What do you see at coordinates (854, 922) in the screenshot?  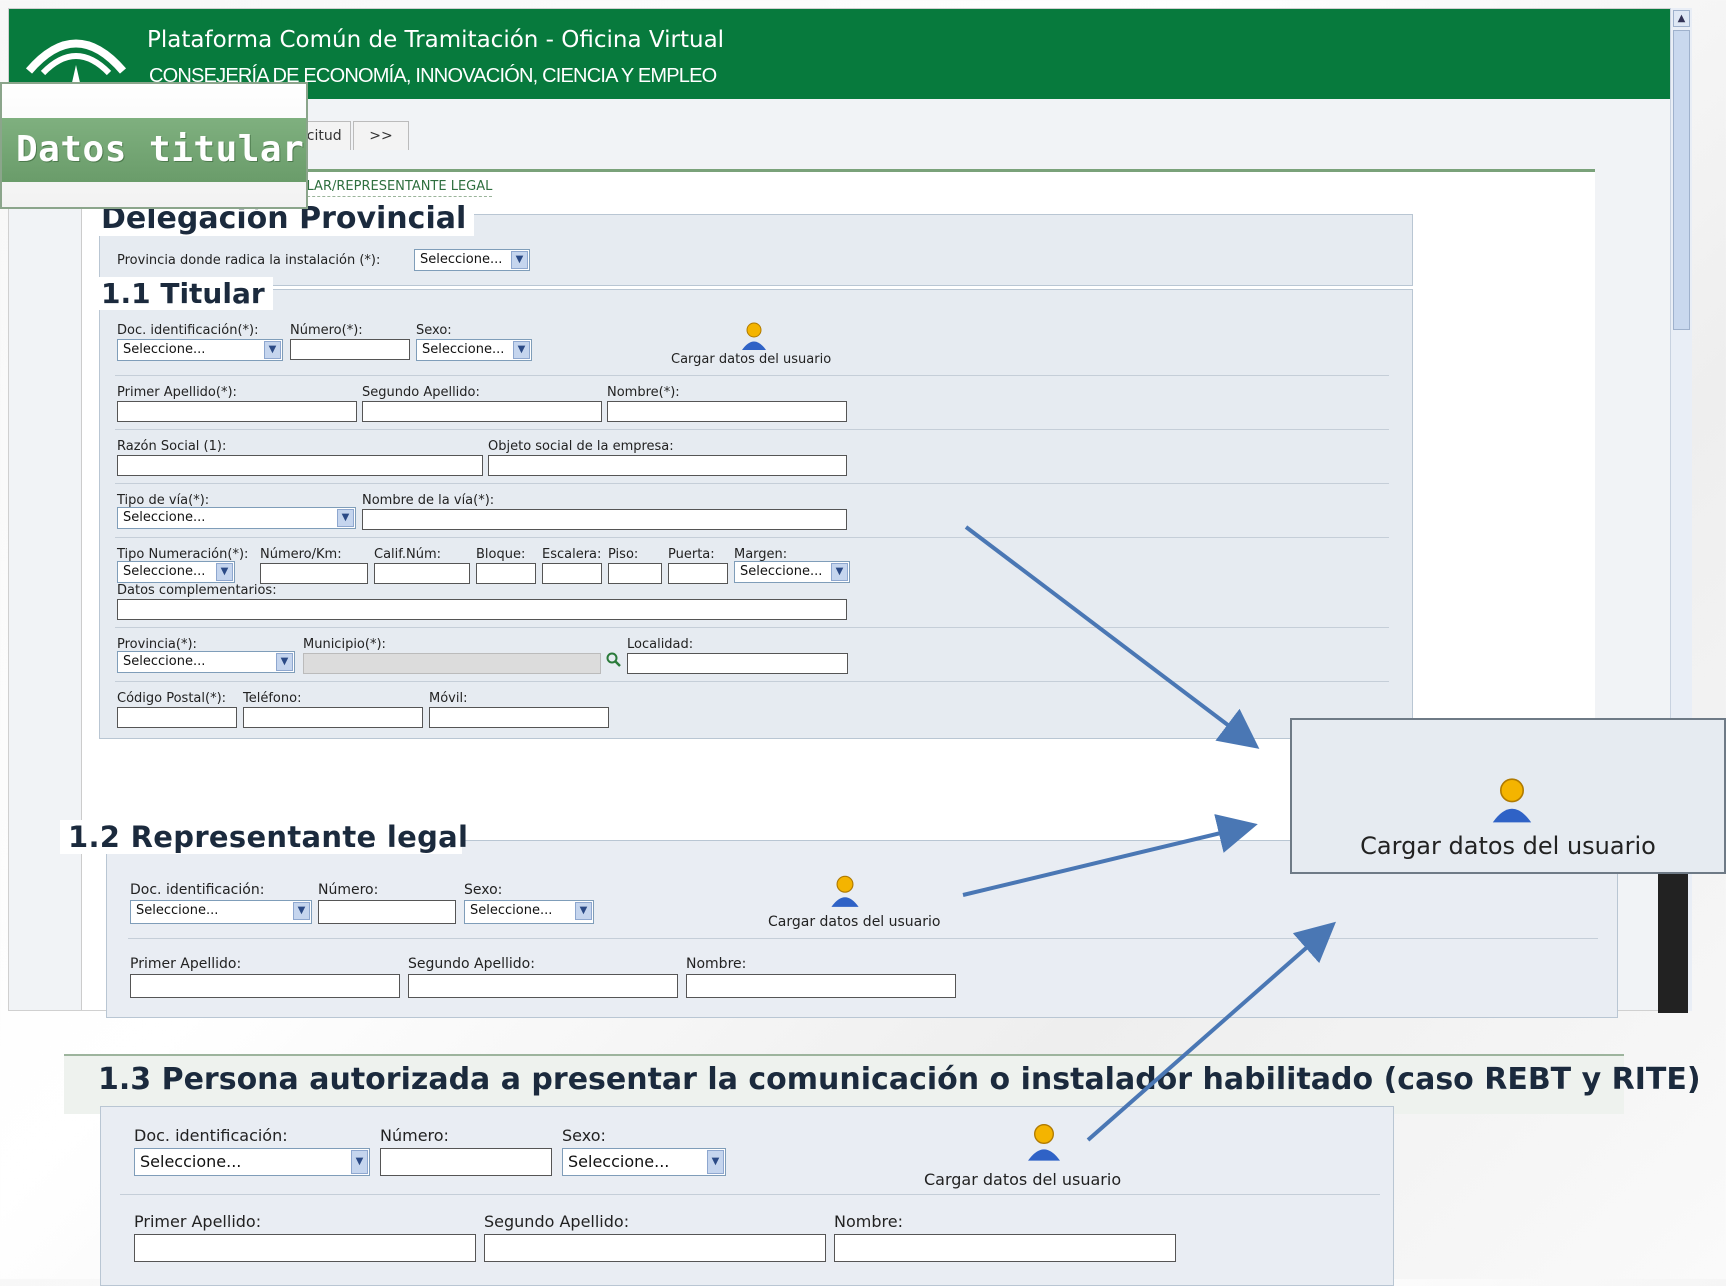 I see `rep-cargar-datos-link: Cargar datos del usuario` at bounding box center [854, 922].